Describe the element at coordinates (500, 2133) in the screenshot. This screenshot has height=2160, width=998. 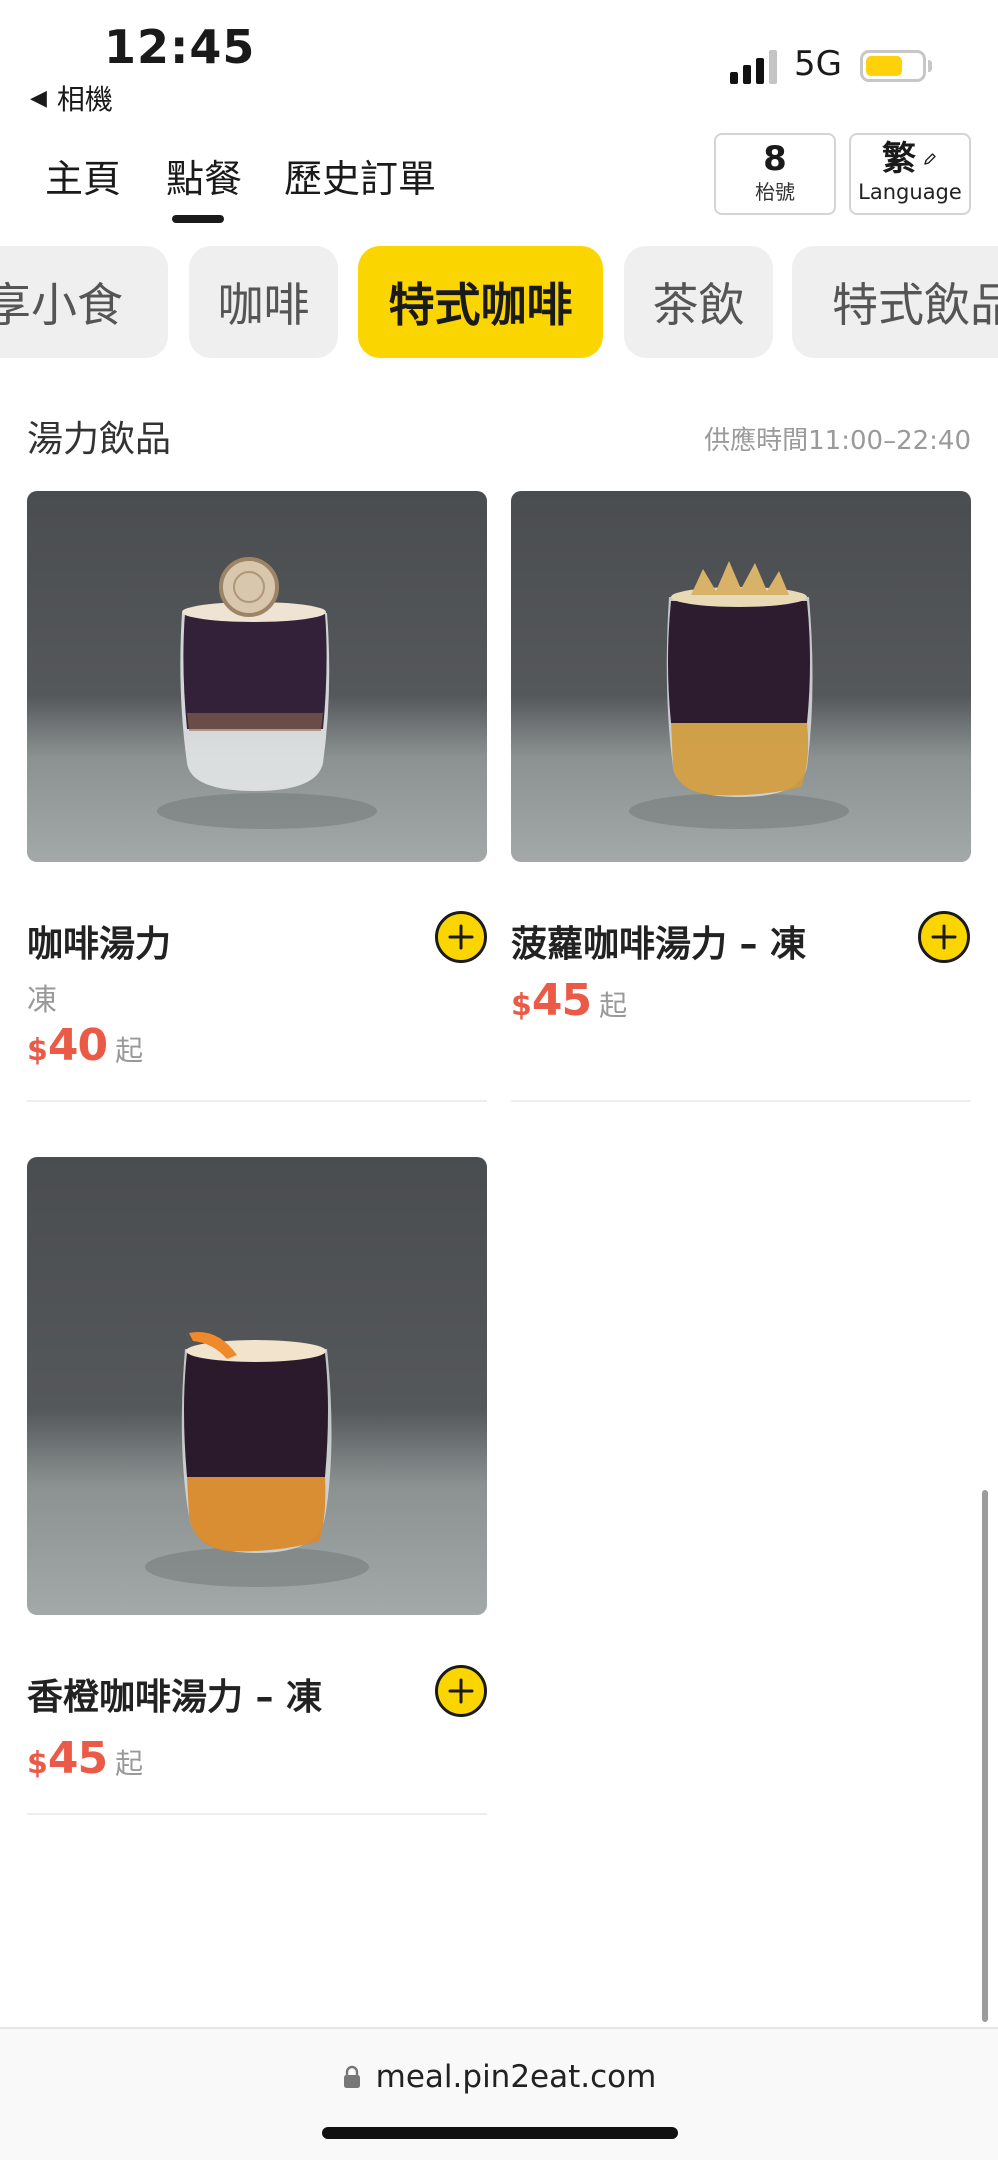
I see `home-indicator` at that location.